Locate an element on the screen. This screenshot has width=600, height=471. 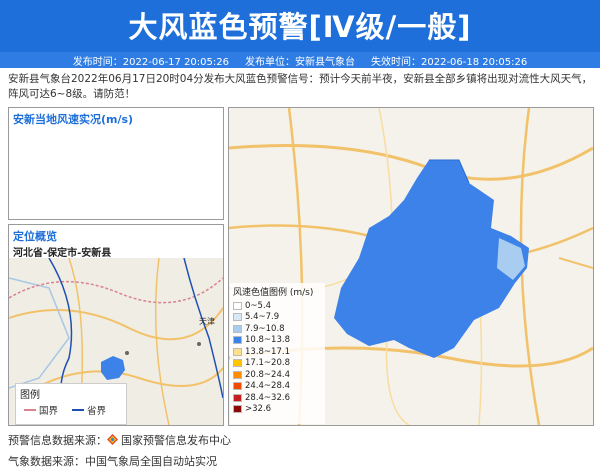
national-border-swatch is located at coordinates (30, 410).